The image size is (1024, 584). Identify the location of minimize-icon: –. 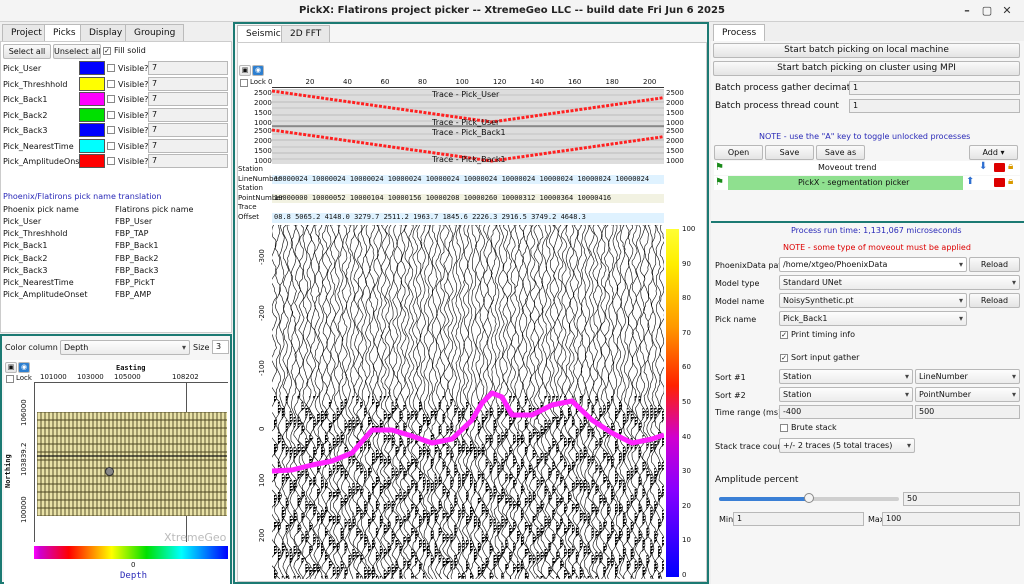
(967, 11).